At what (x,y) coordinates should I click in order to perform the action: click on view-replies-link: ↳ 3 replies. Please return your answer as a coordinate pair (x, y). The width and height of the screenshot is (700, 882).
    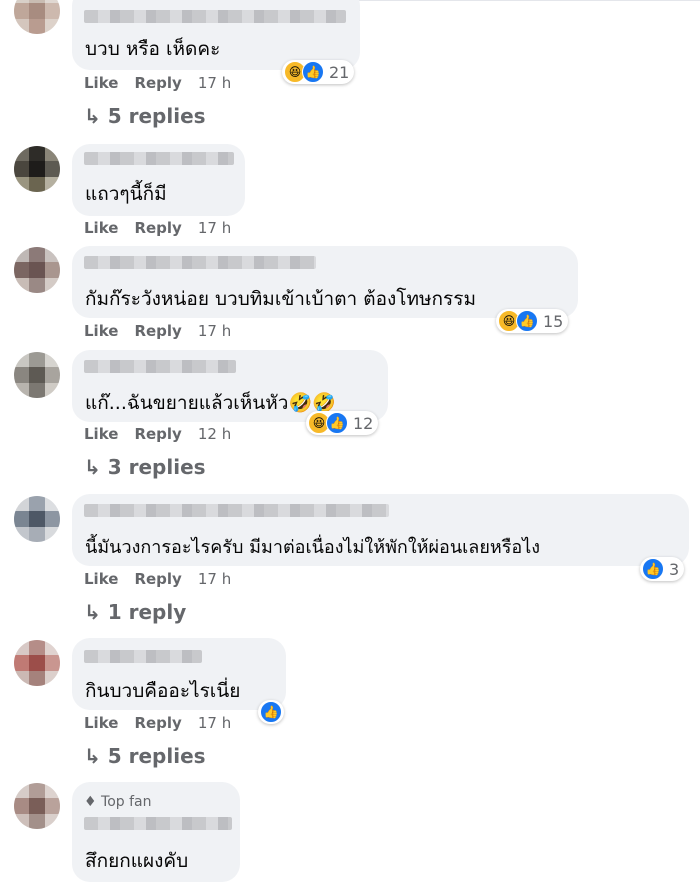
    Looking at the image, I should click on (145, 467).